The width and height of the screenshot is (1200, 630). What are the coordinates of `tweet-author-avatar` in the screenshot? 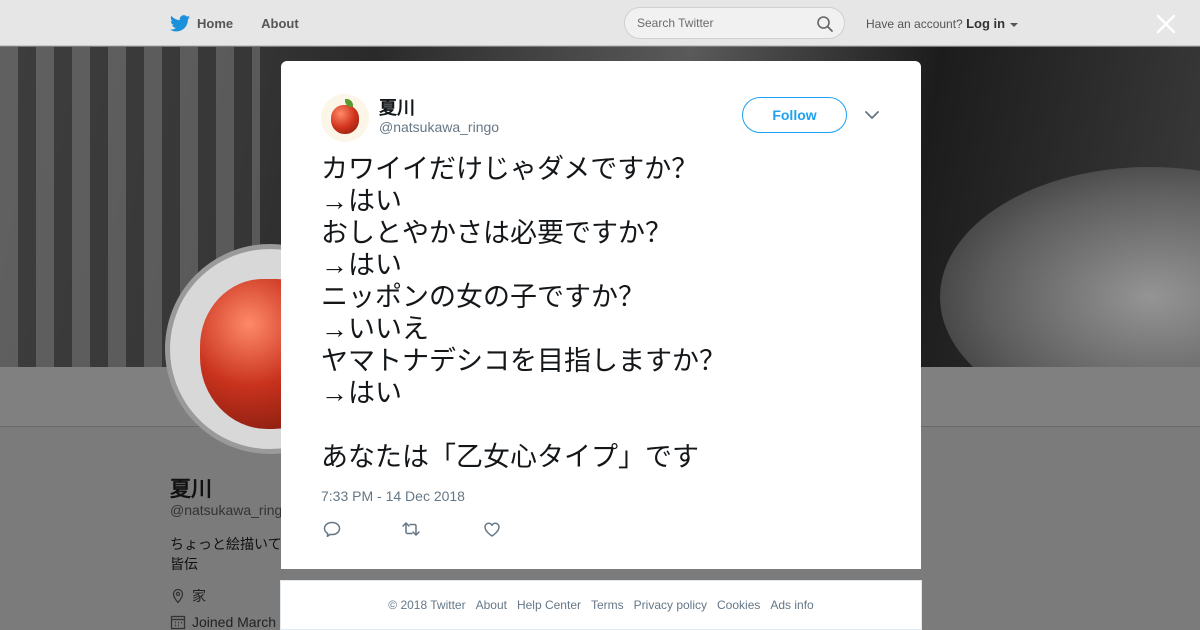 It's located at (345, 118).